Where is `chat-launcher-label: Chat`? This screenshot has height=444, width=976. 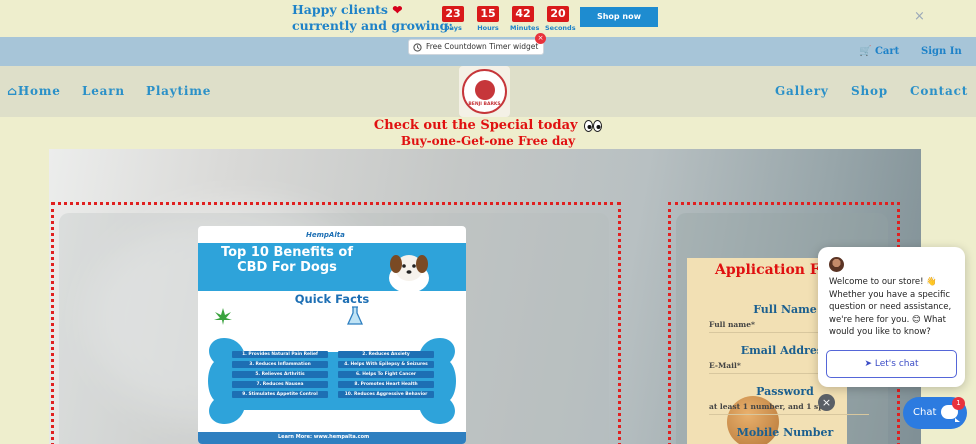 chat-launcher-label: Chat is located at coordinates (925, 412).